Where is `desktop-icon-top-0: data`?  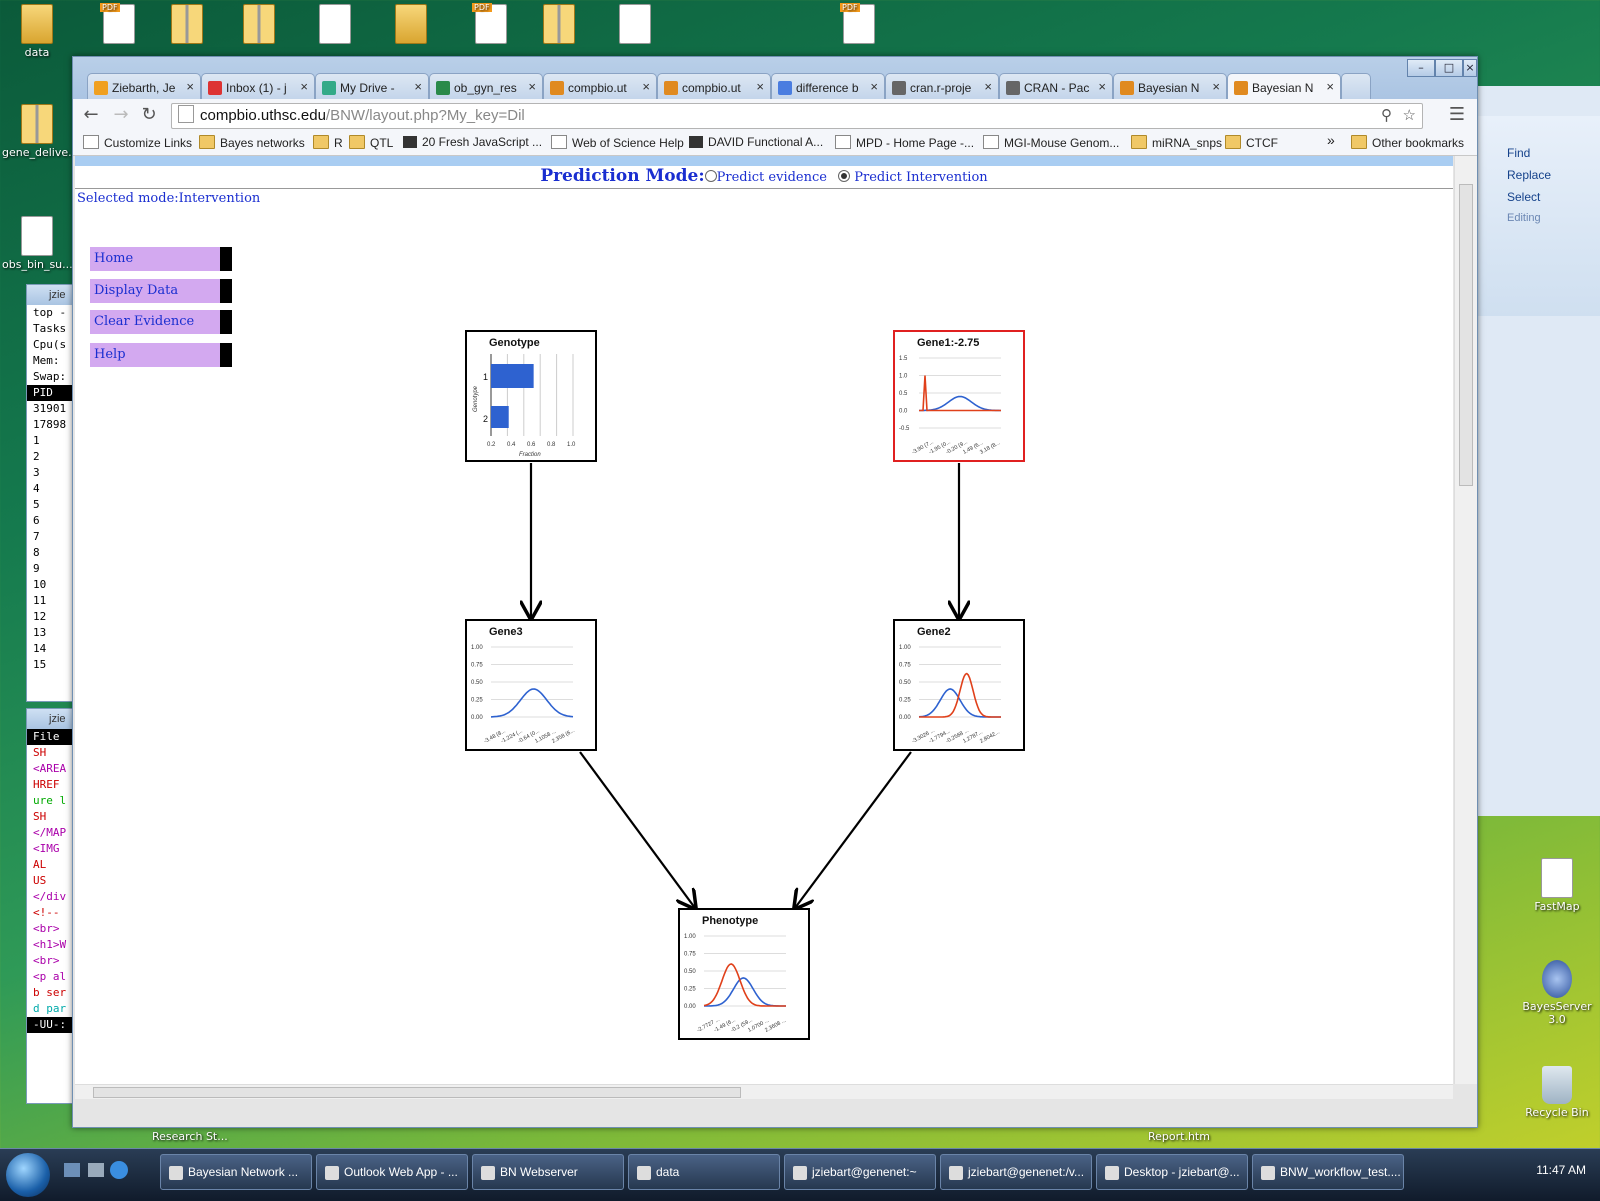 desktop-icon-top-0: data is located at coordinates (37, 31).